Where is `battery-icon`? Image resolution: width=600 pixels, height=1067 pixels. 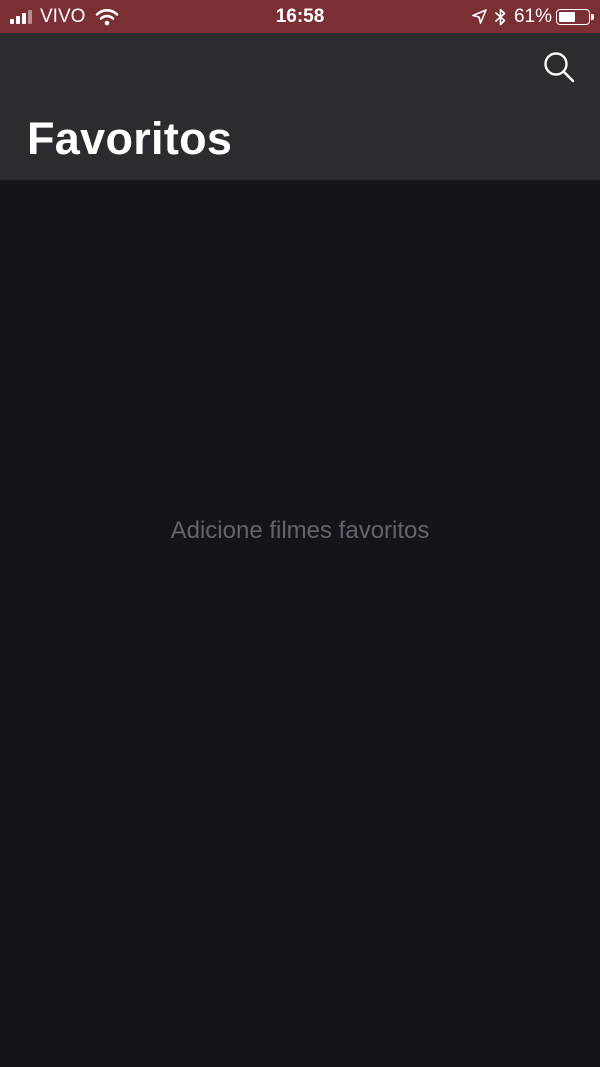
battery-icon is located at coordinates (575, 16).